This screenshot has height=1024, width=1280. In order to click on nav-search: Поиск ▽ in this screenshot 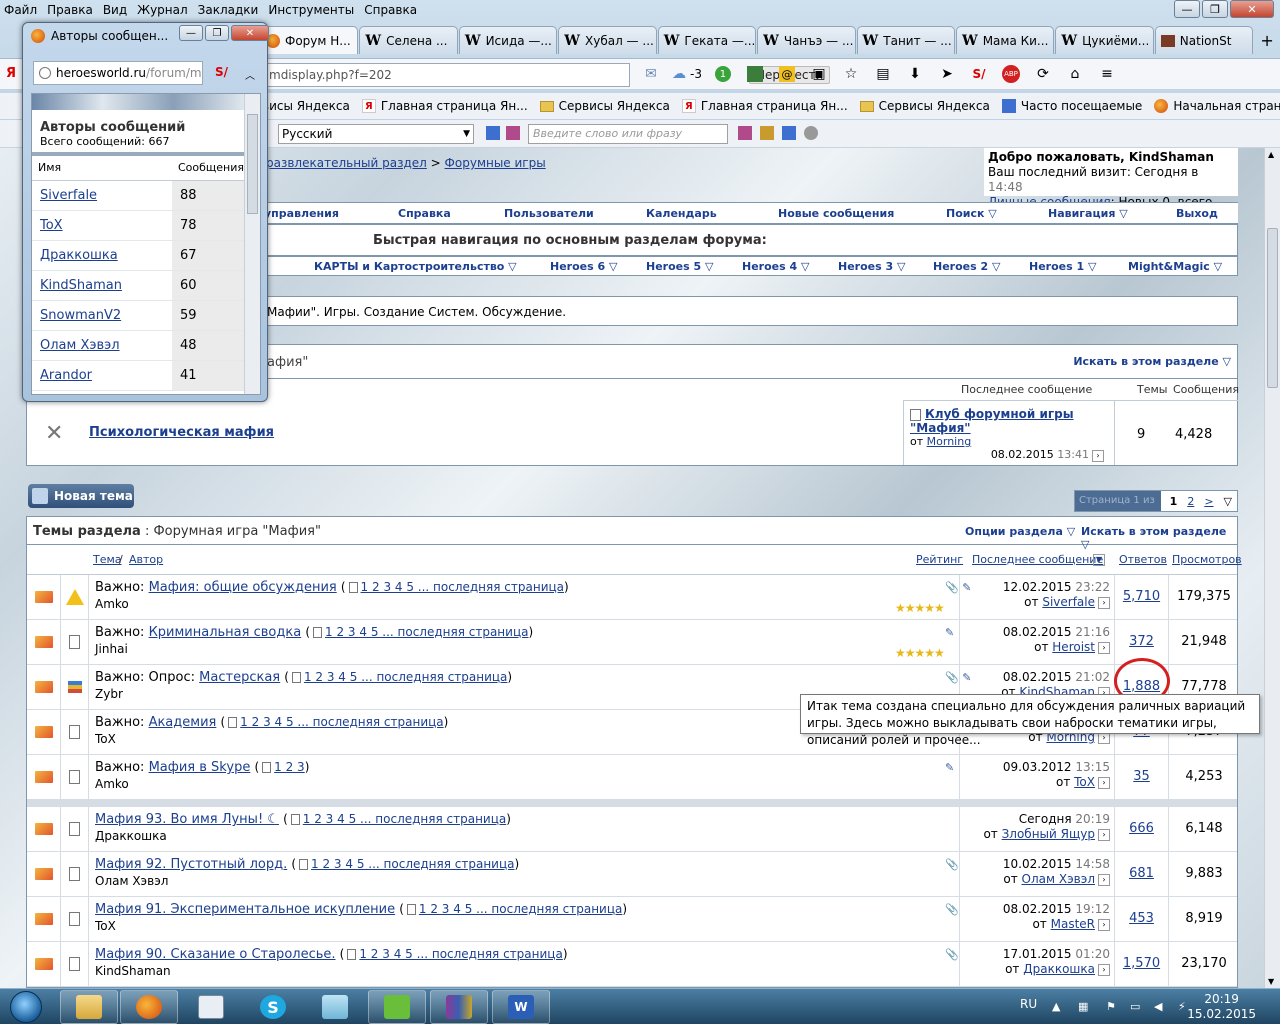, I will do `click(971, 213)`.